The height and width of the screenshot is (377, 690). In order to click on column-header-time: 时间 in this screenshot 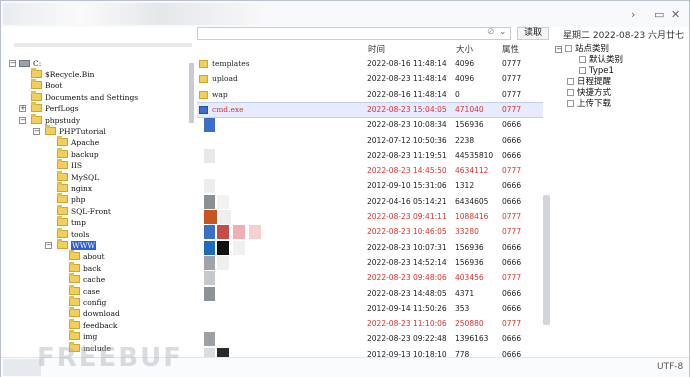, I will do `click(376, 49)`.